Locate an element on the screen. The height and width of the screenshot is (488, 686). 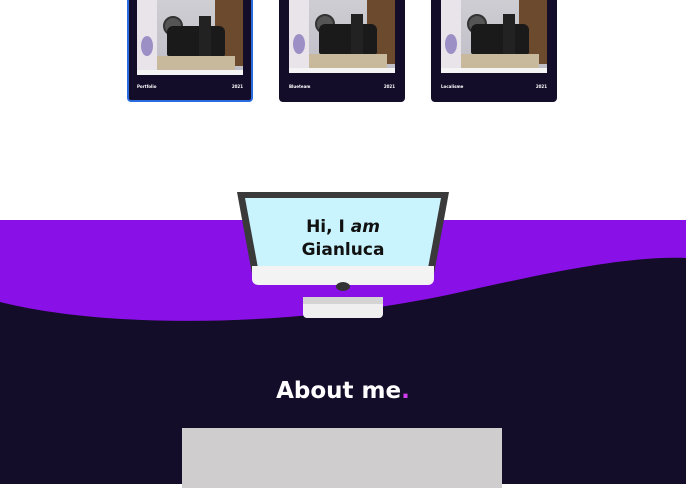
project-card-portfolio: Portfolio 2021 is located at coordinates (190, 51).